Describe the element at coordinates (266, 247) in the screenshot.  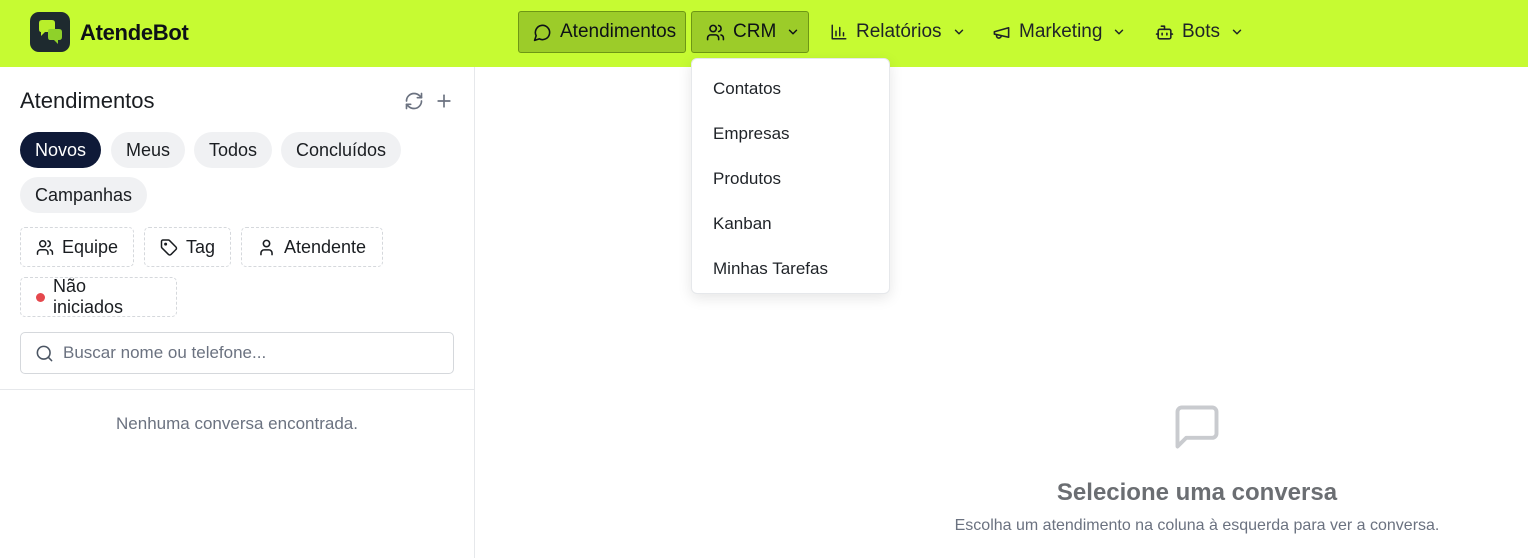
I see `user-icon` at that location.